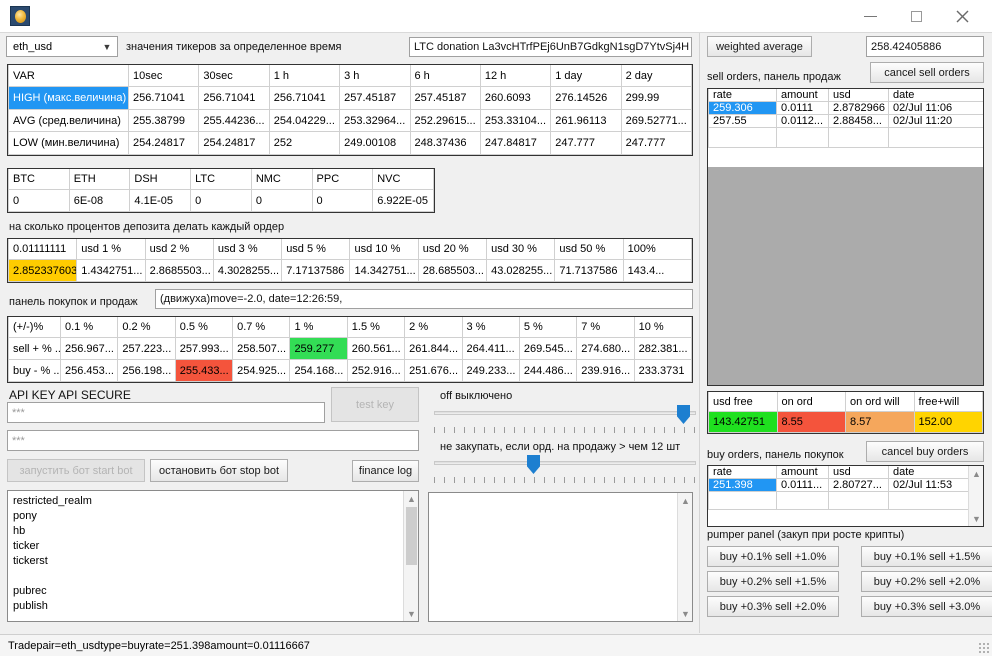  Describe the element at coordinates (948, 422) in the screenshot. I see `funds-cell-3: 152.00` at that location.